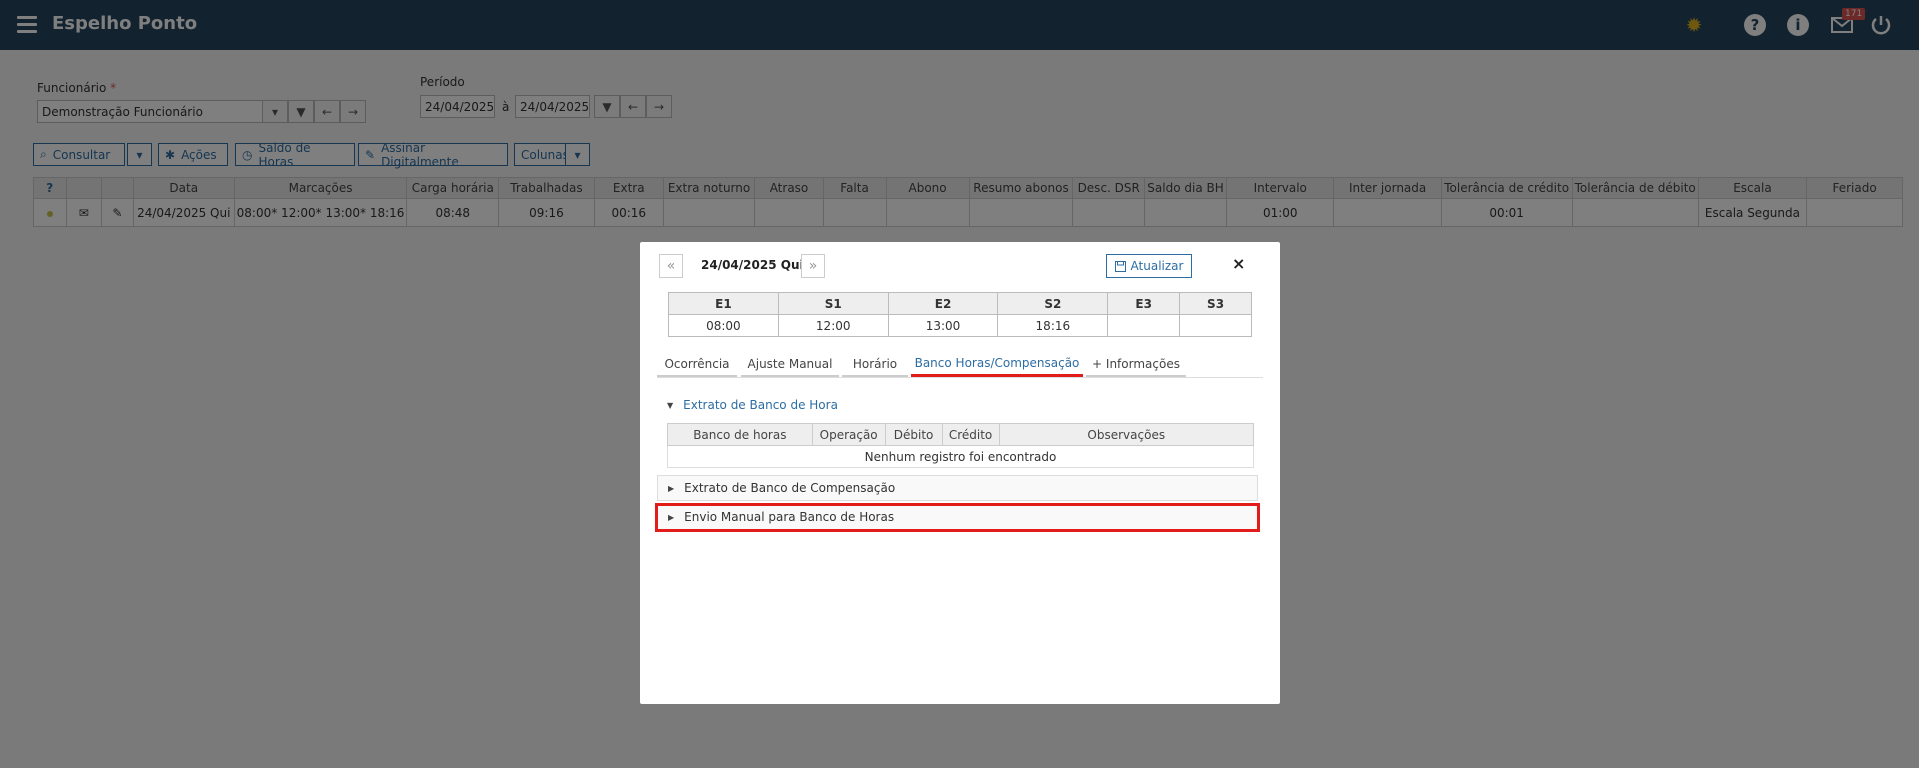  Describe the element at coordinates (1120, 266) in the screenshot. I see `save-icon` at that location.